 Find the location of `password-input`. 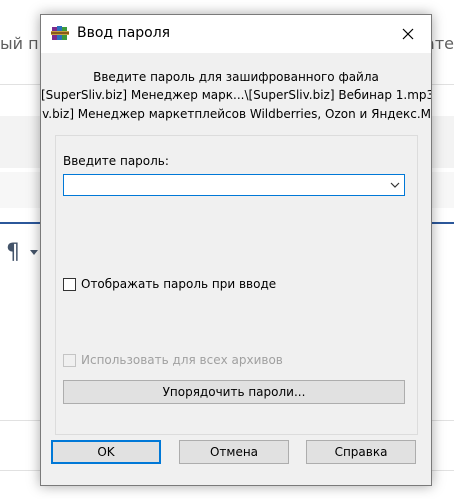

password-input is located at coordinates (223, 185).